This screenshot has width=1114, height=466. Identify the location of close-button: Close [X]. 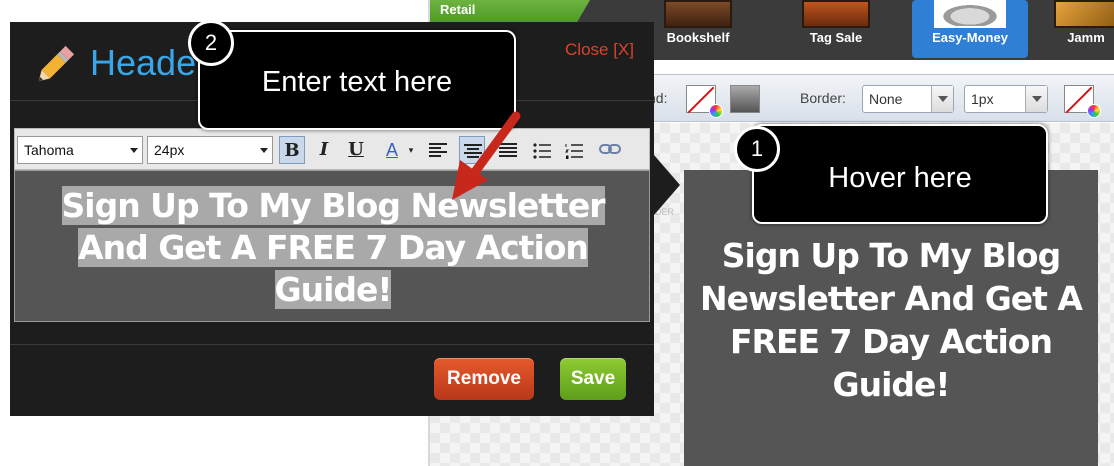
(599, 50).